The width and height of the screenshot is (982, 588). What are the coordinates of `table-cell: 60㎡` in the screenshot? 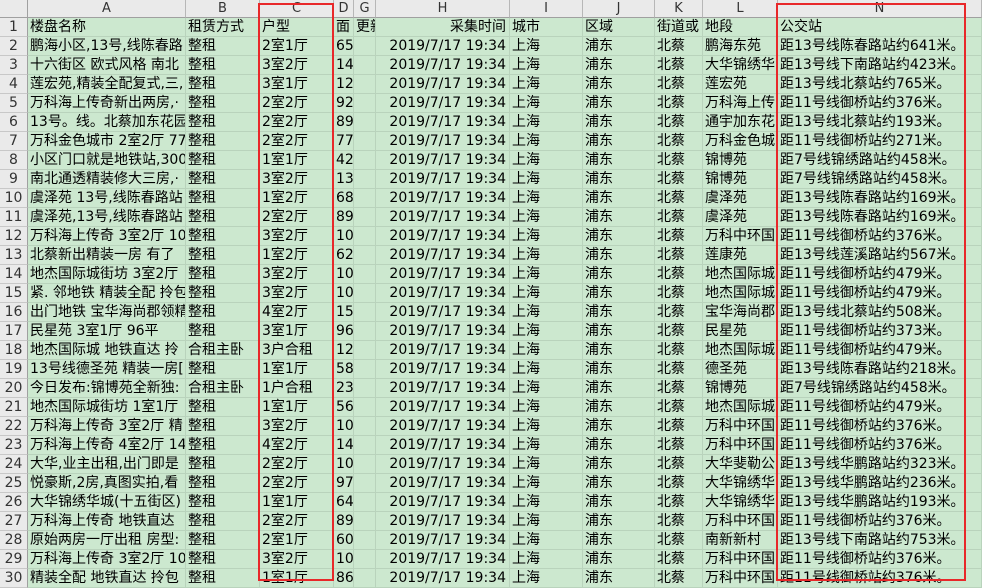 It's located at (344, 540).